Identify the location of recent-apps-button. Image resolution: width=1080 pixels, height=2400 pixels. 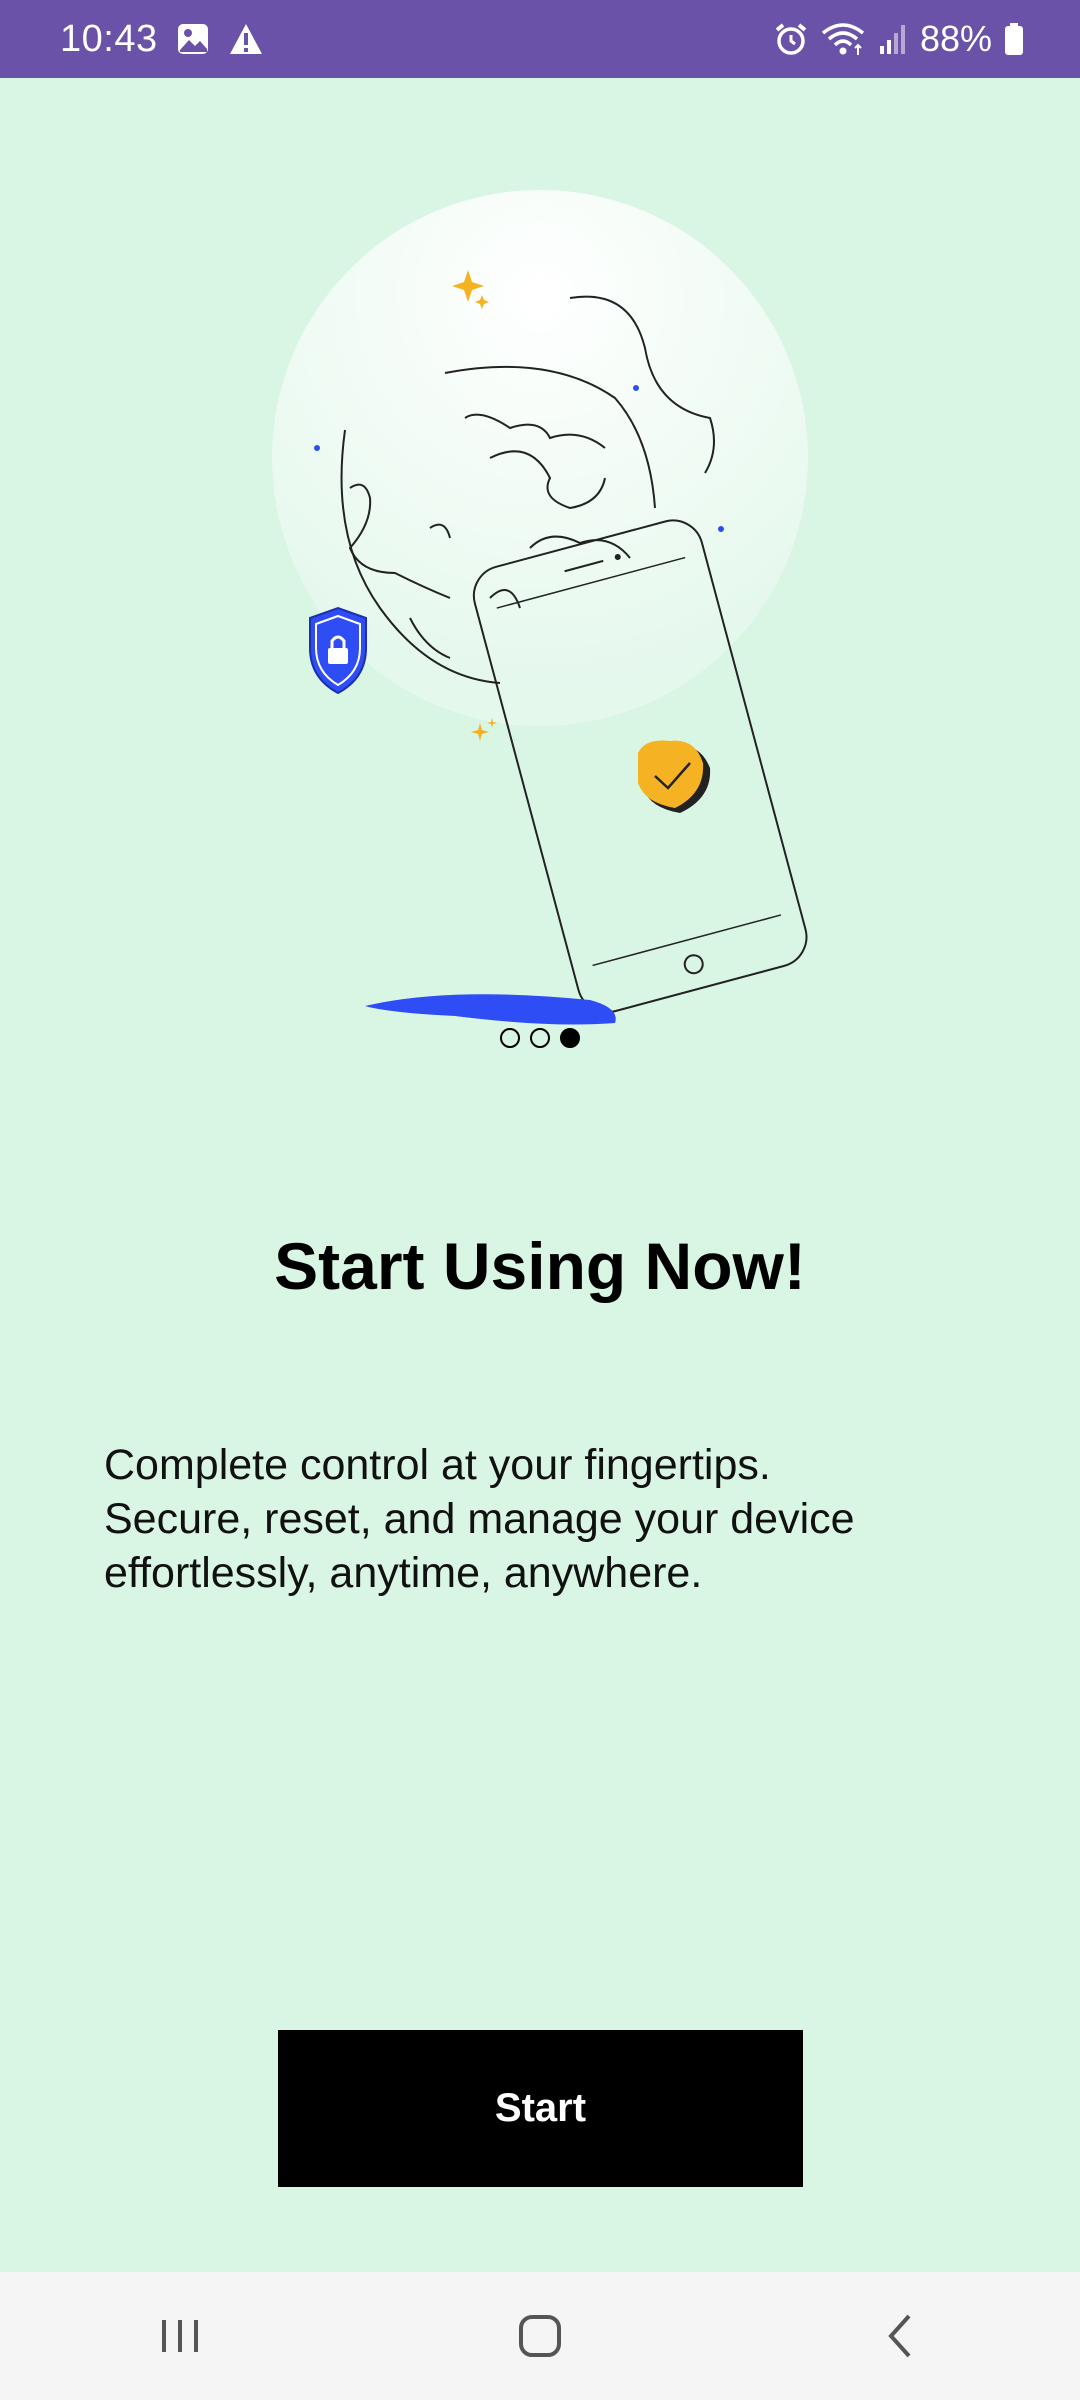
(180, 2336).